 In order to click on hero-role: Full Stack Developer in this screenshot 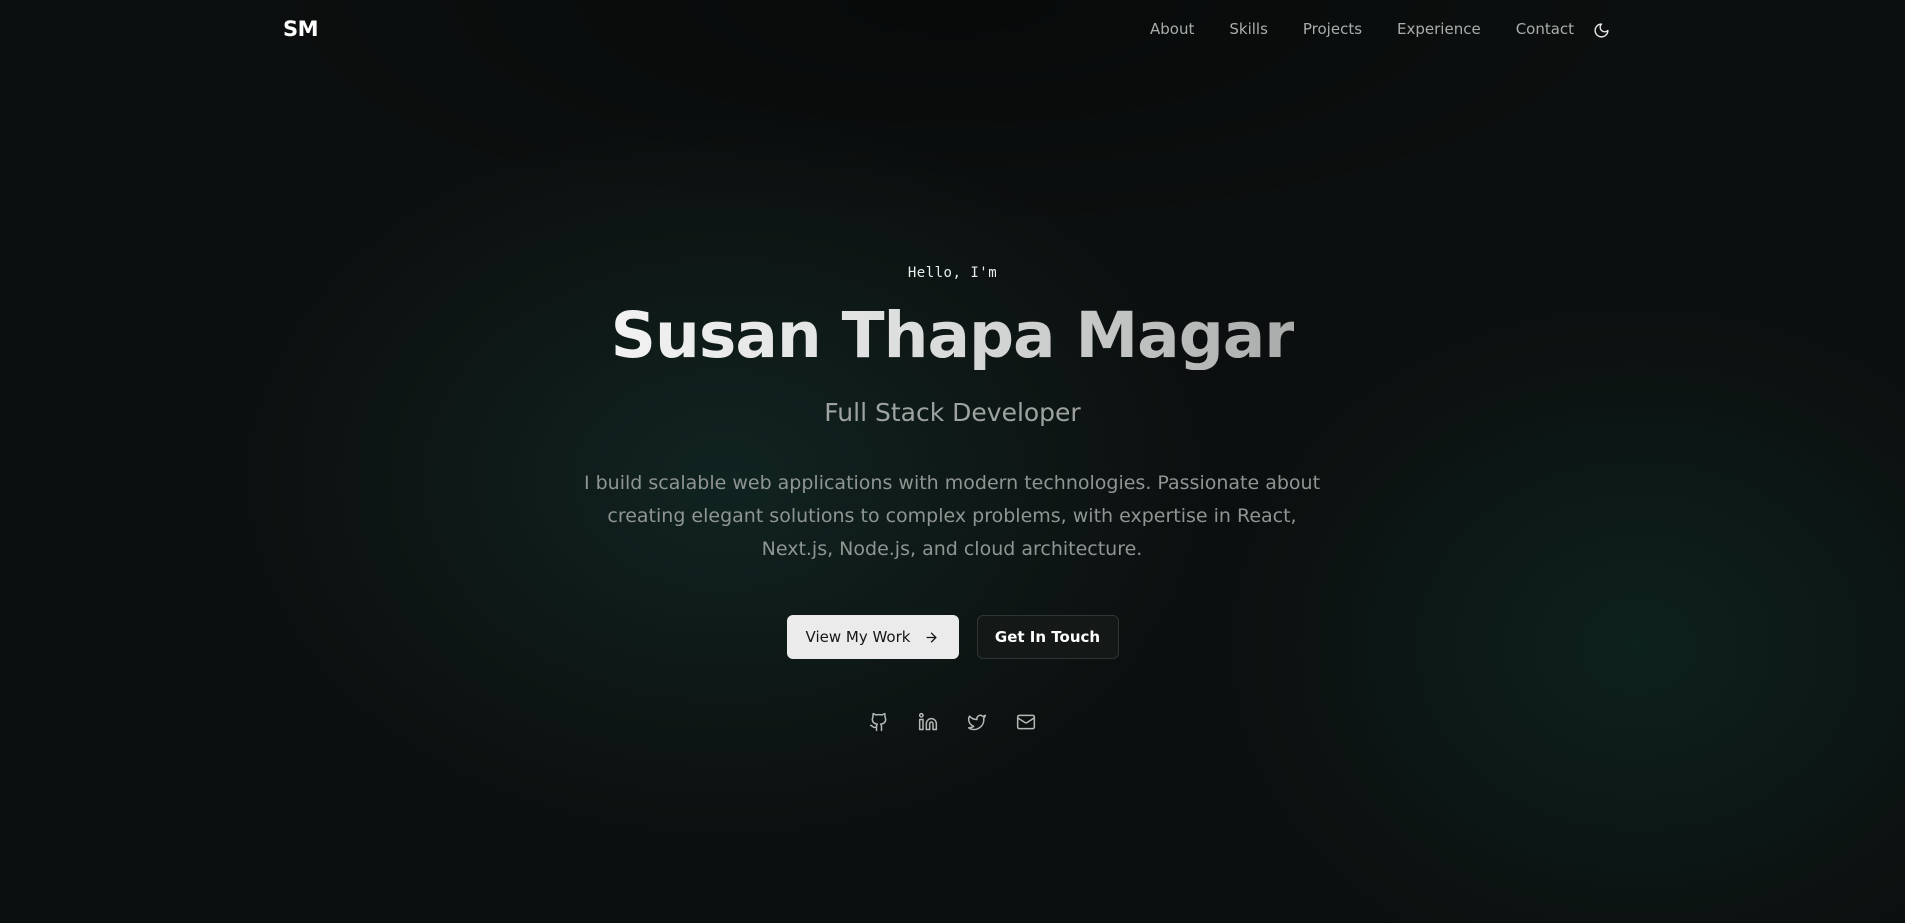, I will do `click(952, 412)`.